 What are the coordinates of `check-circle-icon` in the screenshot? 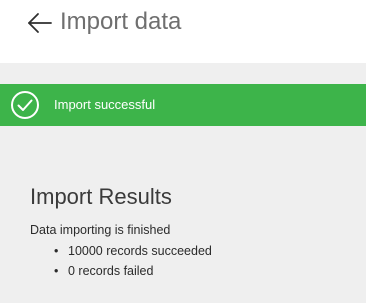 It's located at (25, 105).